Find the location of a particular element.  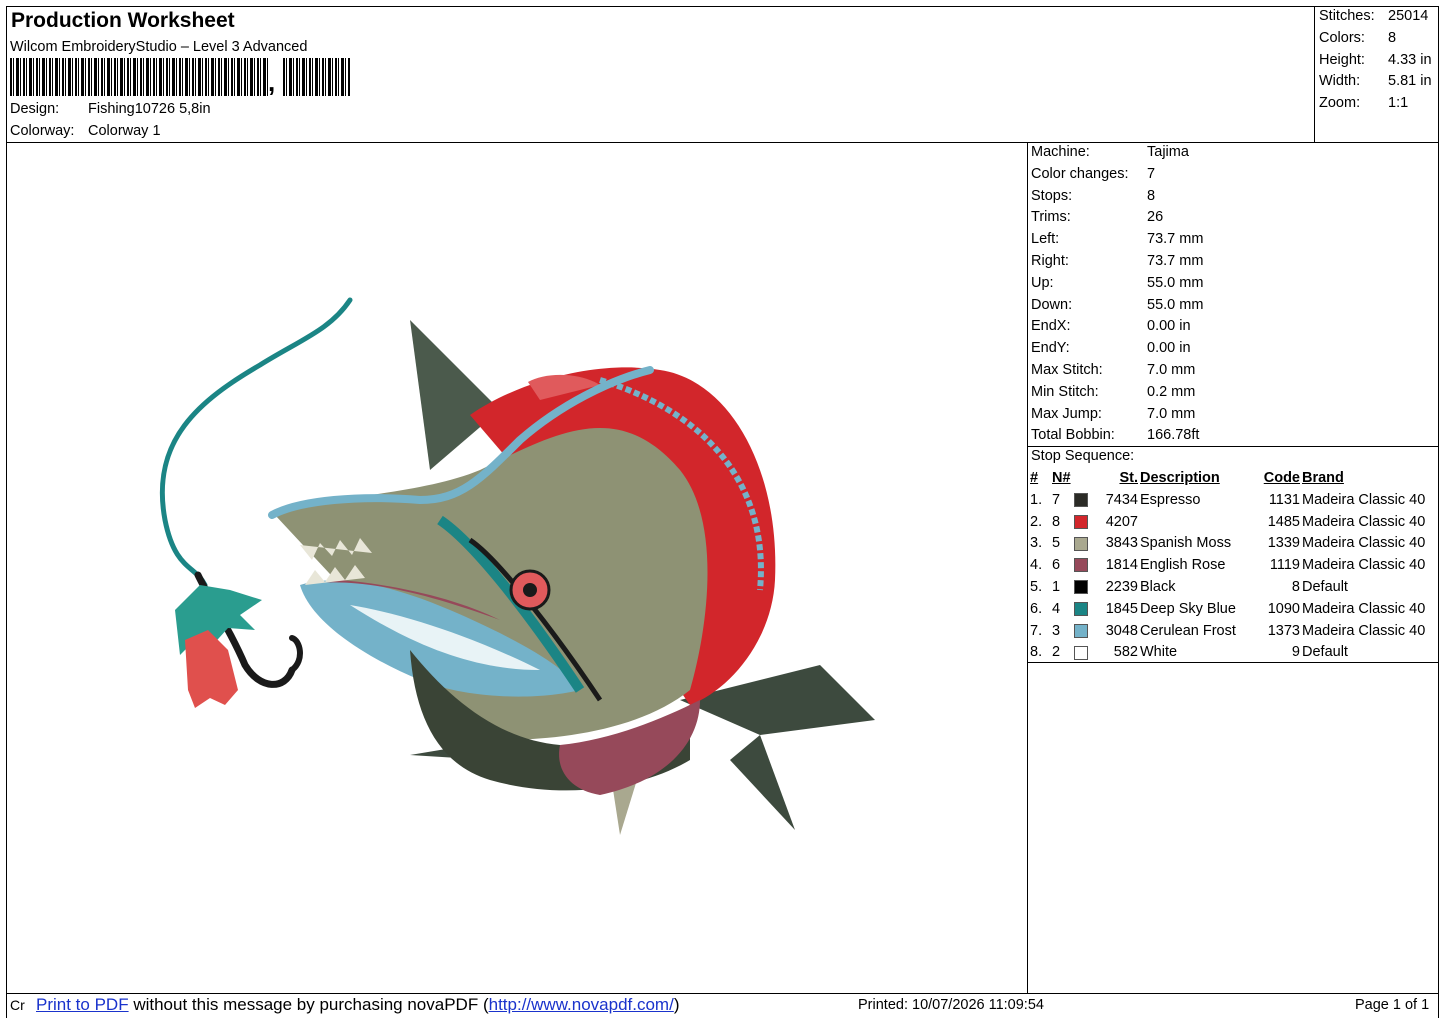

thread-brand: Default is located at coordinates (1325, 652).